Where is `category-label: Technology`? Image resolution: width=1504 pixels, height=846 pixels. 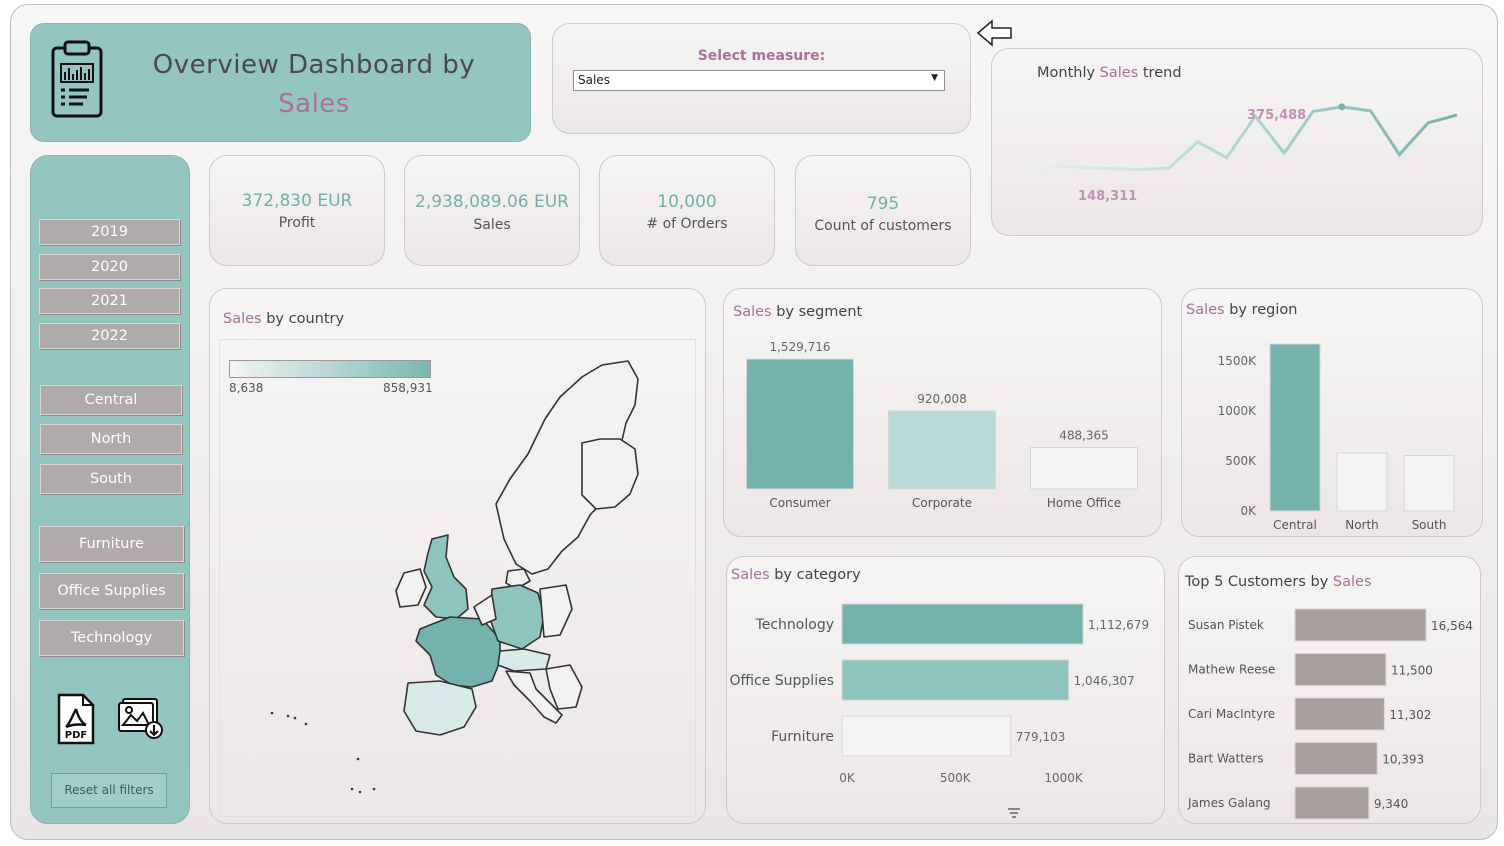
category-label: Technology is located at coordinates (794, 625).